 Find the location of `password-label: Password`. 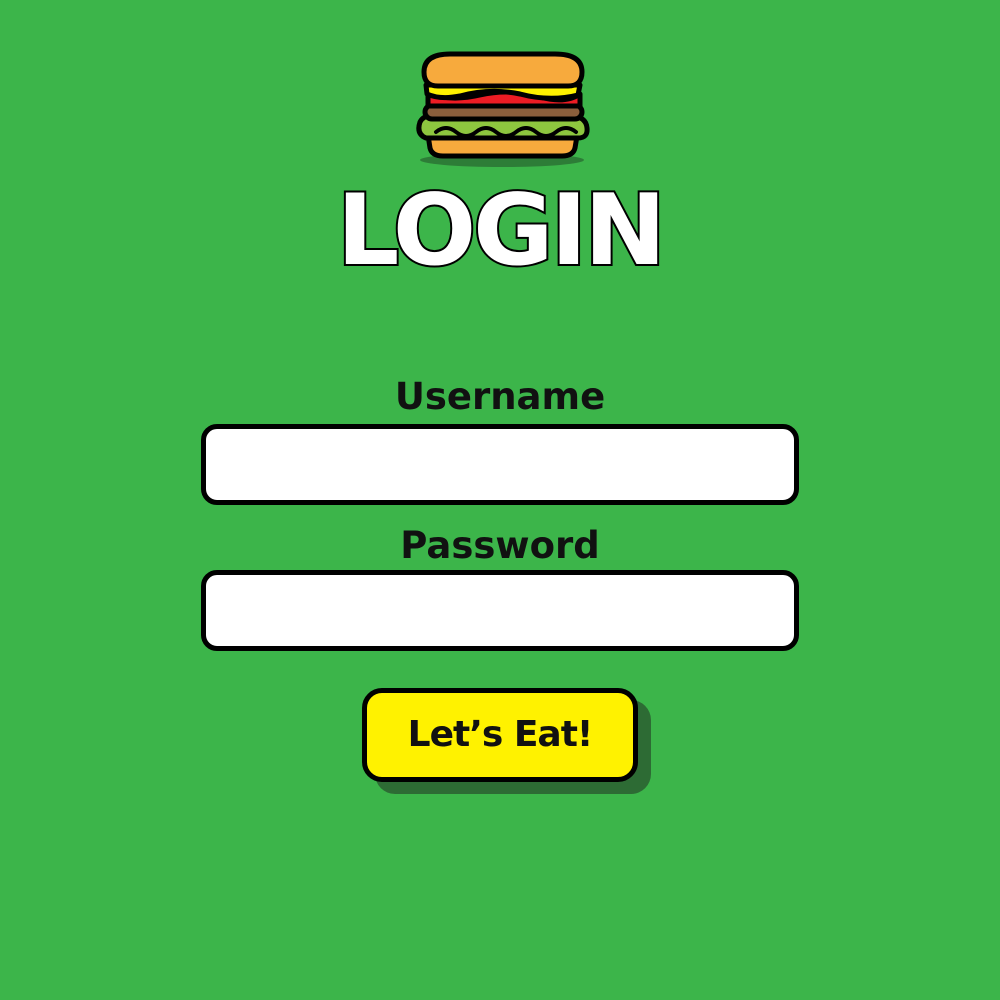

password-label: Password is located at coordinates (500, 545).